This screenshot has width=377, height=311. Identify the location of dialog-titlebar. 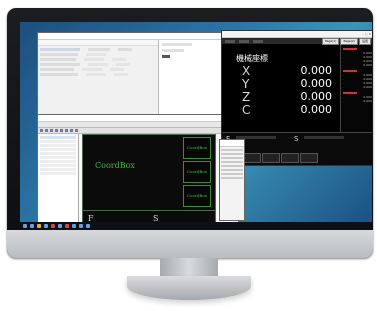
(232, 143).